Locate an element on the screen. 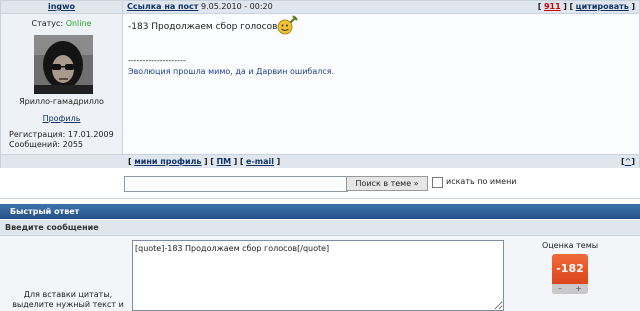 This screenshot has height=311, width=640. rating-controls: – + is located at coordinates (570, 289).